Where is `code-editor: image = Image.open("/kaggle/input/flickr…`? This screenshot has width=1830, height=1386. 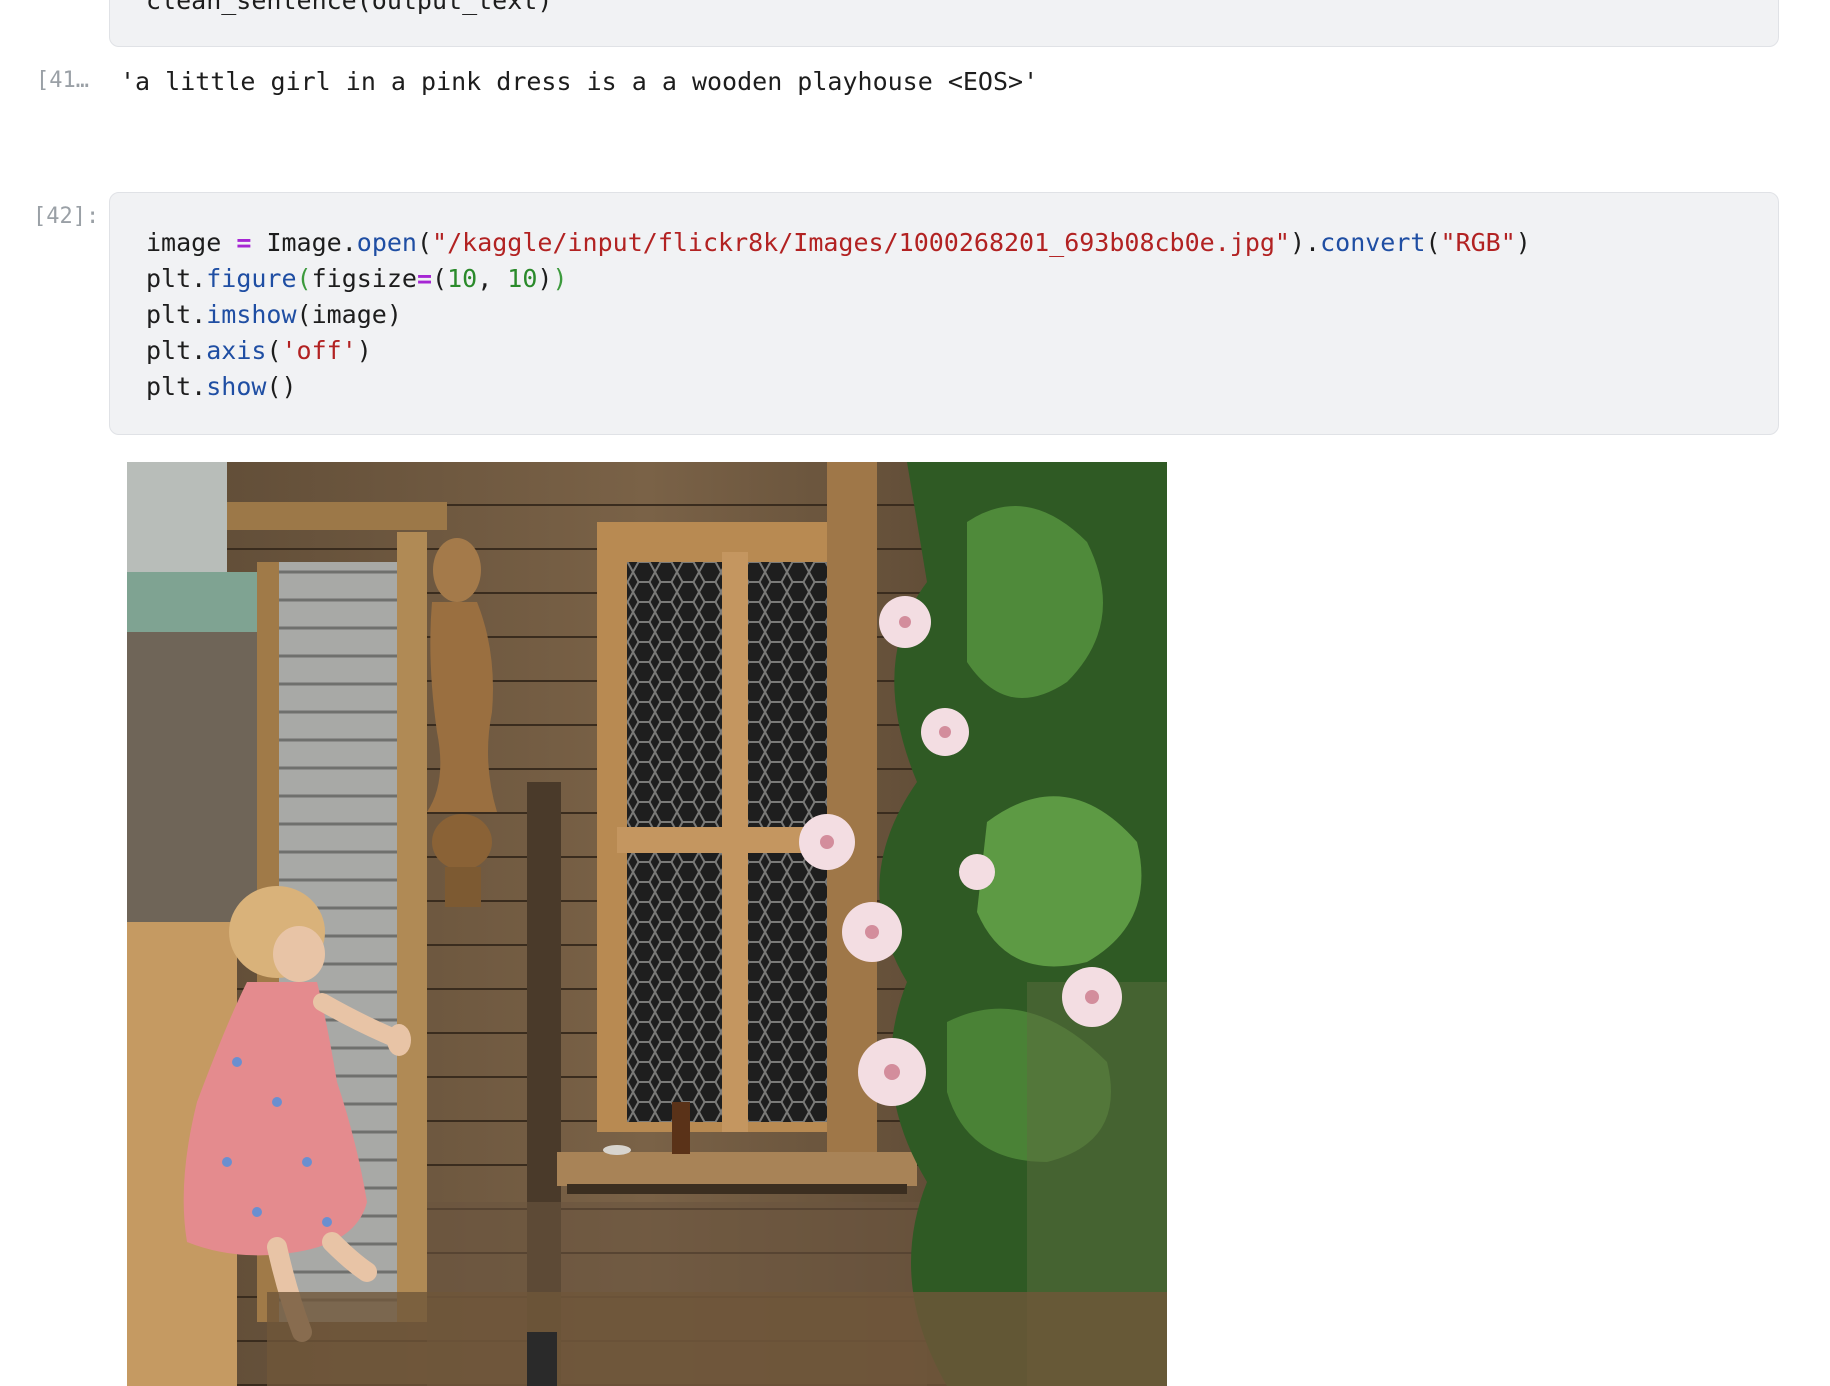
code-editor: image = Image.open("/kaggle/input/flickr… is located at coordinates (838, 315).